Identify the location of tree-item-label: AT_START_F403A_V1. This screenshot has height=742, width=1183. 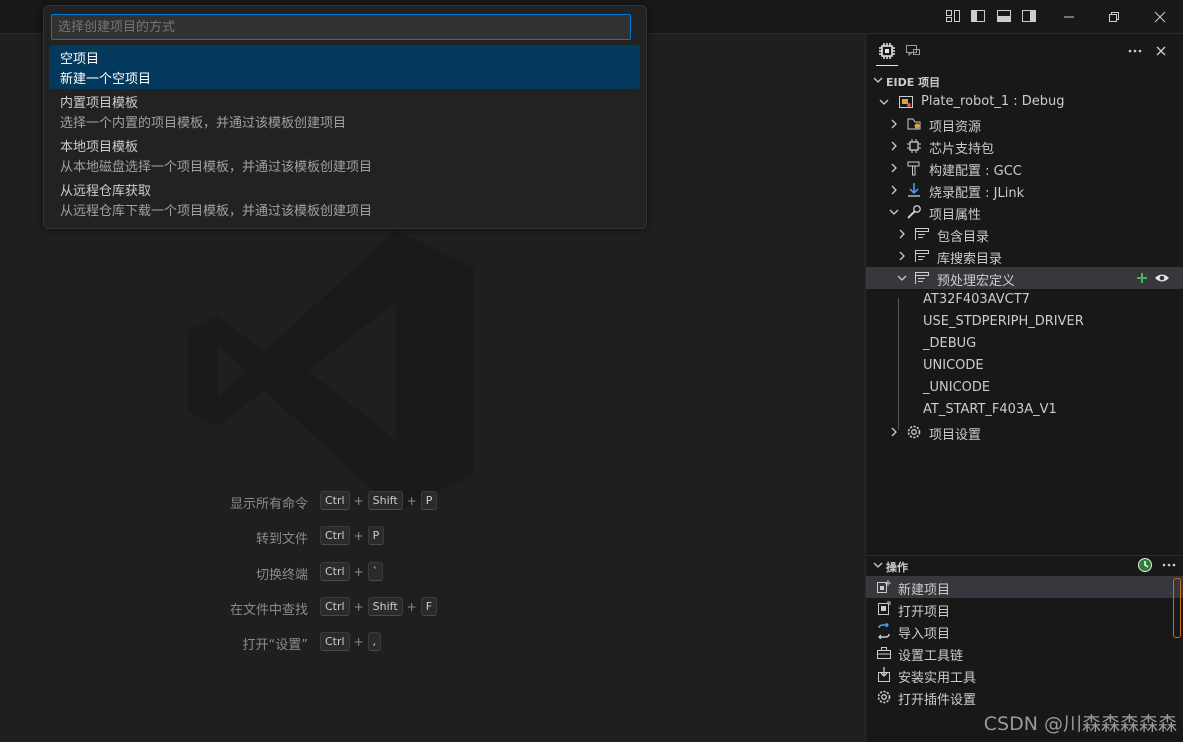
(990, 409).